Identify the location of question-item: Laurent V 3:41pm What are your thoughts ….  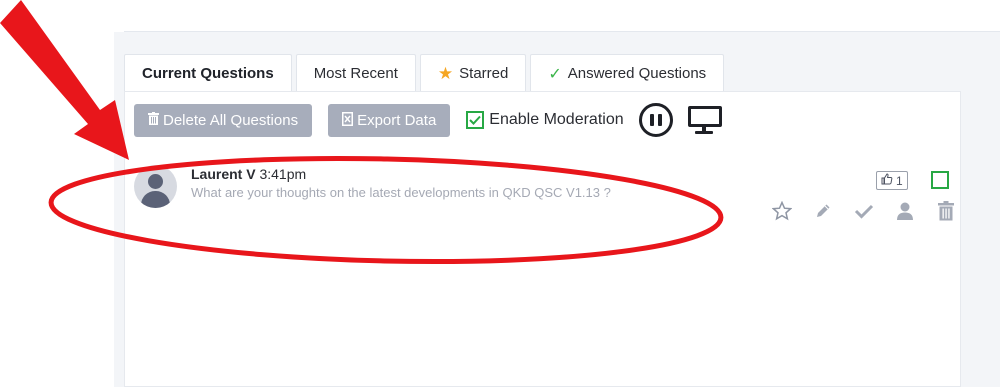
(544, 193).